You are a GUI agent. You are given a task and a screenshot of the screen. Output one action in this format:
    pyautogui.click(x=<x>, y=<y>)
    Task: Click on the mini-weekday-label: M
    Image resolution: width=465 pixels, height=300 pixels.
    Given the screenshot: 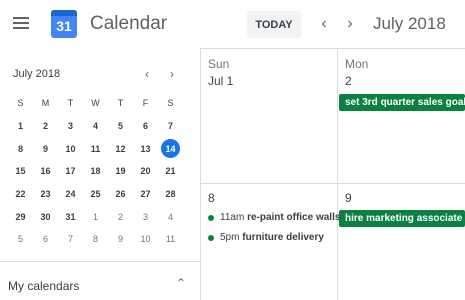 What is the action you would take?
    pyautogui.click(x=45, y=103)
    